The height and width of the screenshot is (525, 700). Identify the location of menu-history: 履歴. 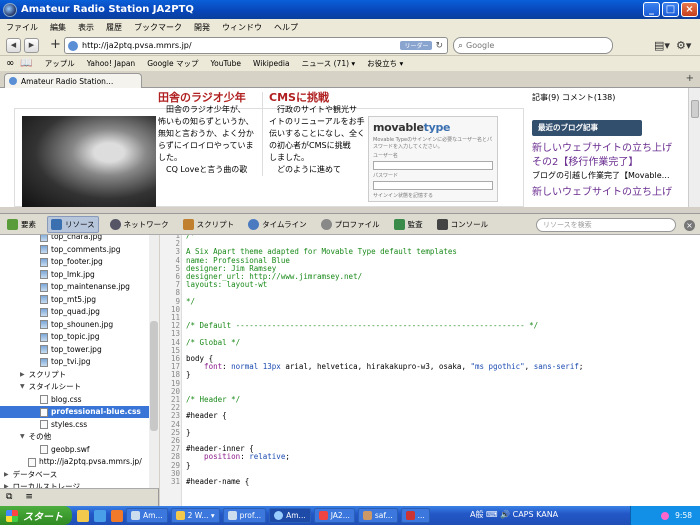
(114, 27).